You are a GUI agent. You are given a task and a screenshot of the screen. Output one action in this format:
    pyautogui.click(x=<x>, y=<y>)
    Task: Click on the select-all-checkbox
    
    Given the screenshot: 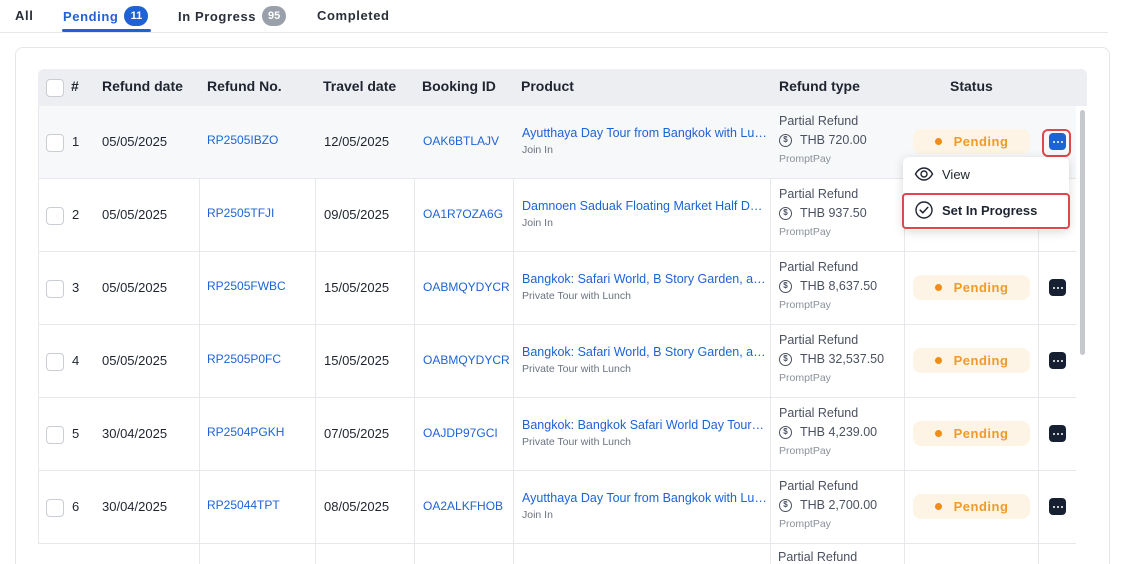 What is the action you would take?
    pyautogui.click(x=55, y=88)
    